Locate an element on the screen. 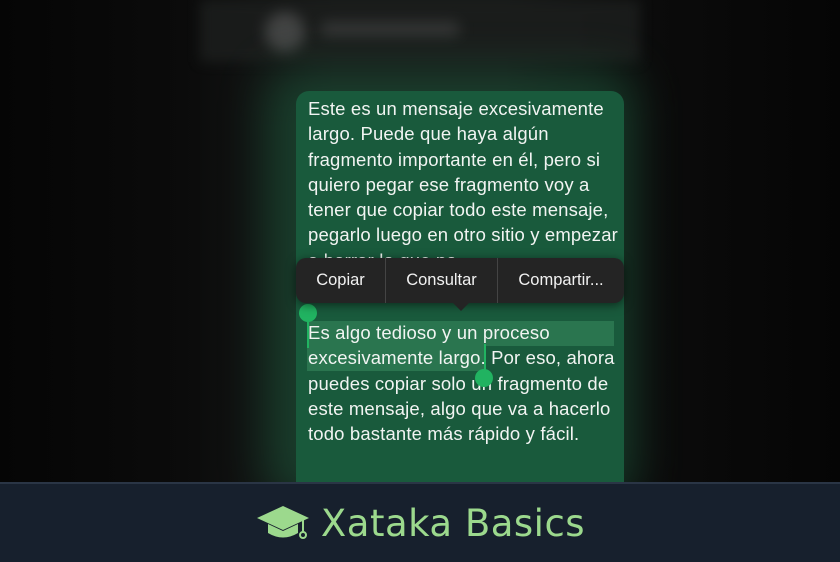 The height and width of the screenshot is (562, 840). copy-button: Copiar is located at coordinates (340, 280).